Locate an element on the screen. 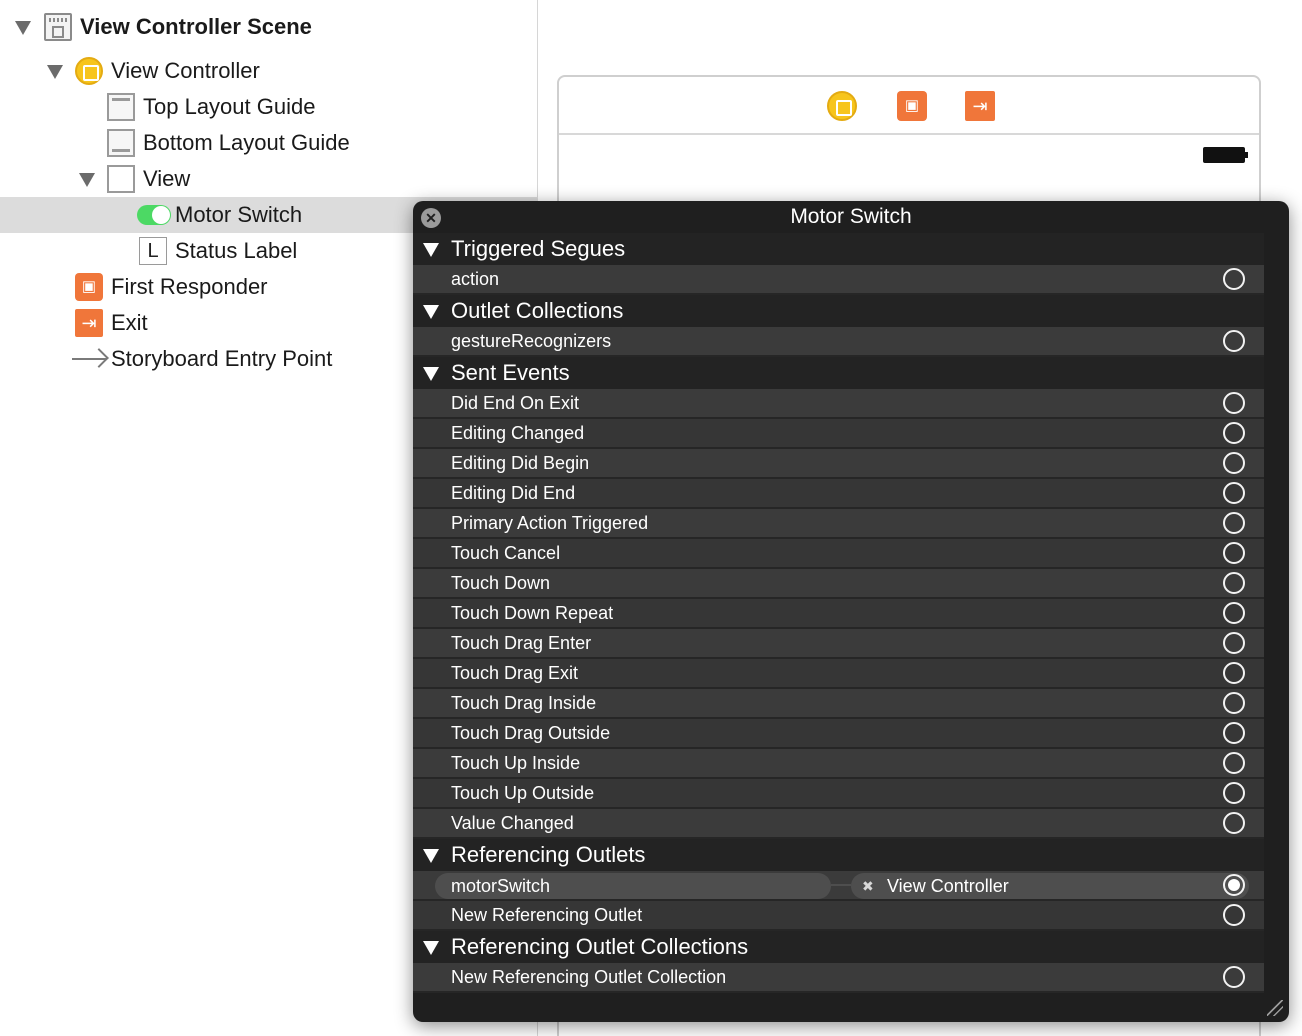 This screenshot has height=1036, width=1302. connection-label: Value Changed is located at coordinates (512, 823).